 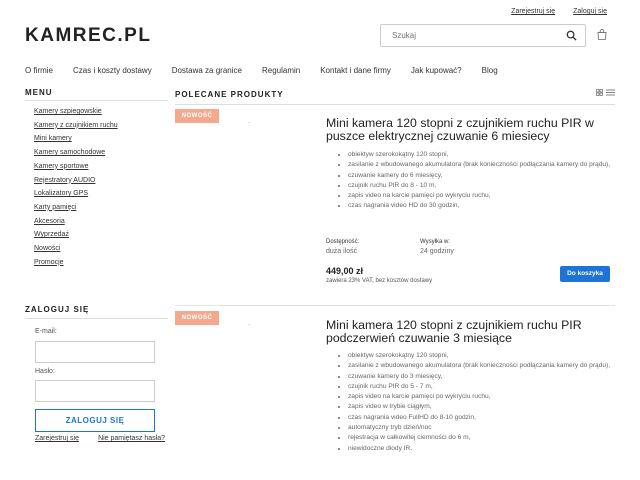 I want to click on availability-label: Dostępność:, so click(x=343, y=242).